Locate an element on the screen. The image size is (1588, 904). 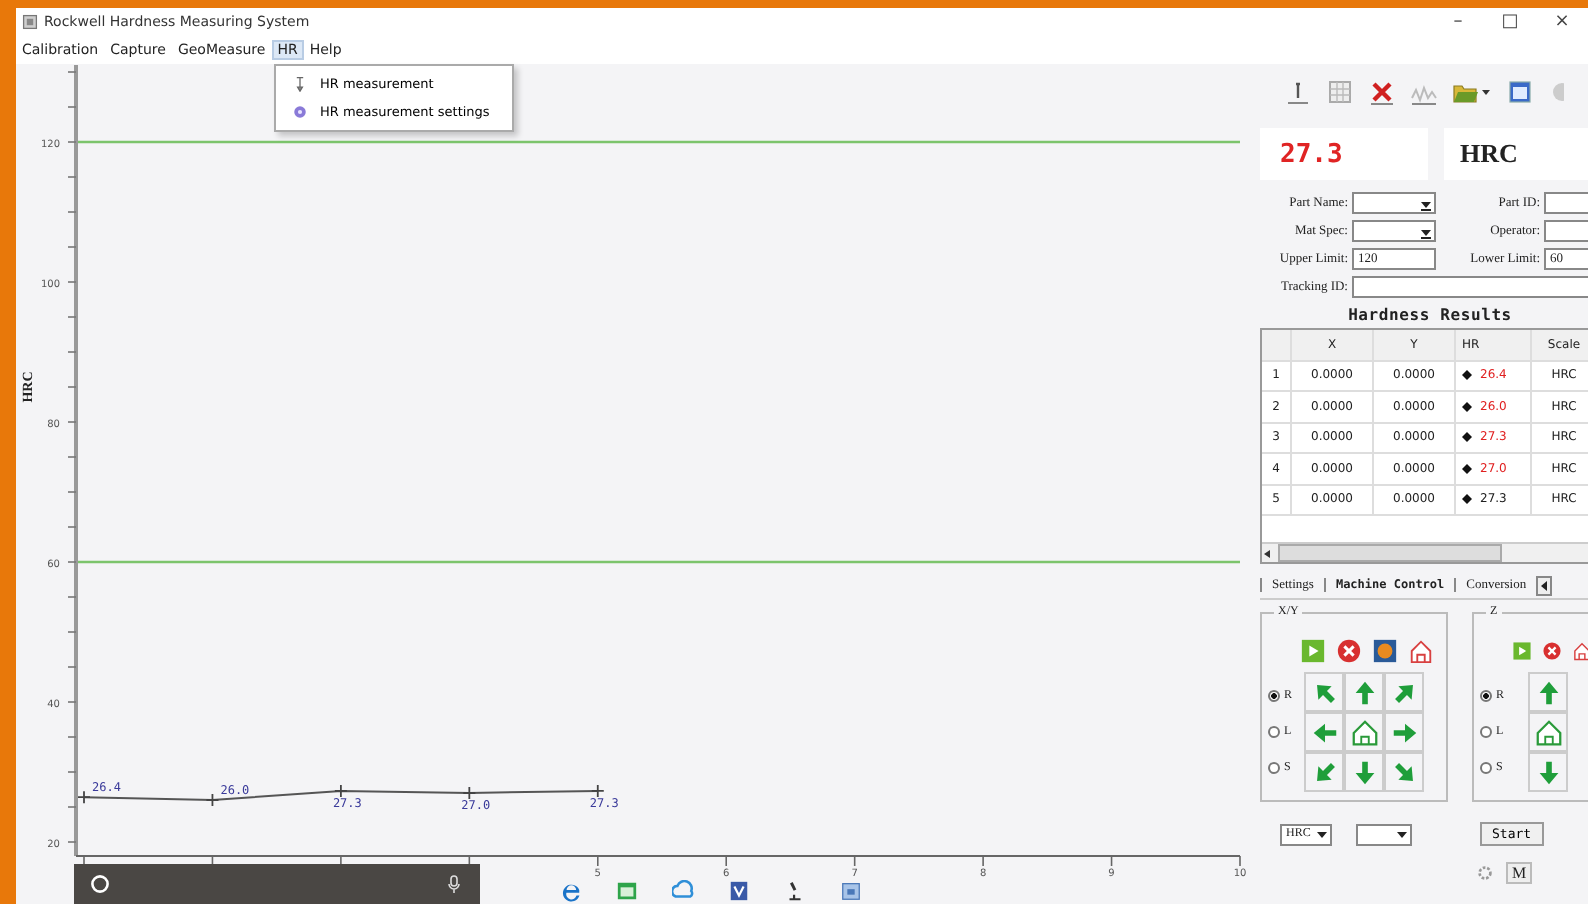
search-icon is located at coordinates (100, 884).